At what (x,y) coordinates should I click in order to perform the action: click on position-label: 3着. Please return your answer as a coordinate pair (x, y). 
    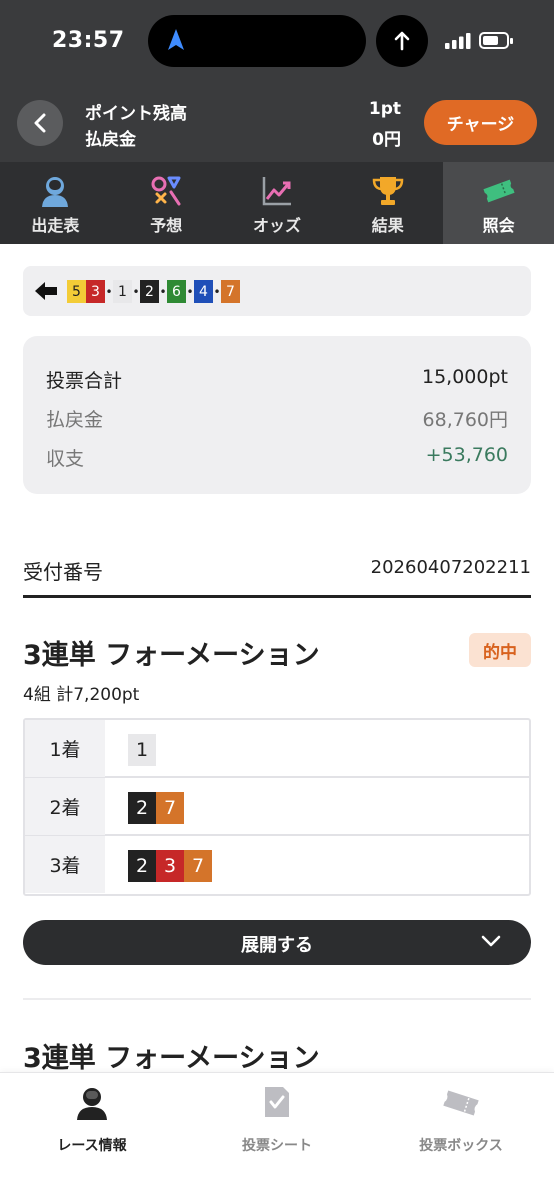
    Looking at the image, I should click on (65, 864).